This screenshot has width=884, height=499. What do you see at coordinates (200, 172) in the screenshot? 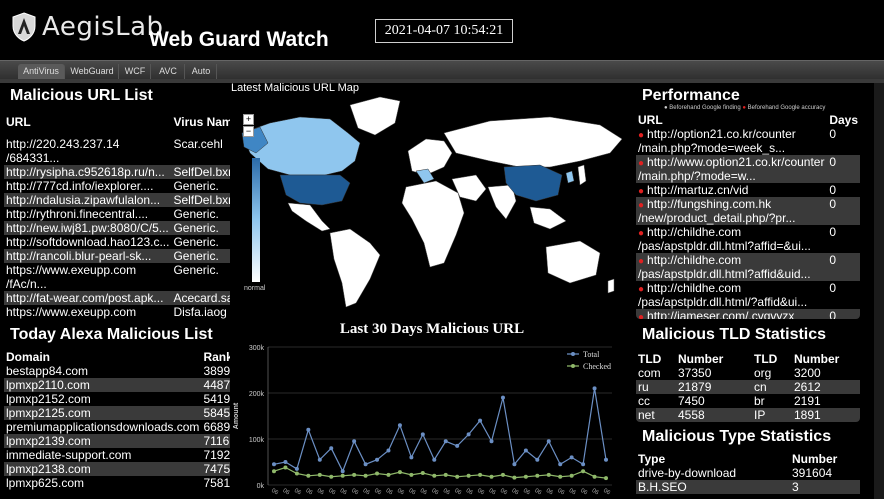
I see `table-cell: SelfDel.bxn` at bounding box center [200, 172].